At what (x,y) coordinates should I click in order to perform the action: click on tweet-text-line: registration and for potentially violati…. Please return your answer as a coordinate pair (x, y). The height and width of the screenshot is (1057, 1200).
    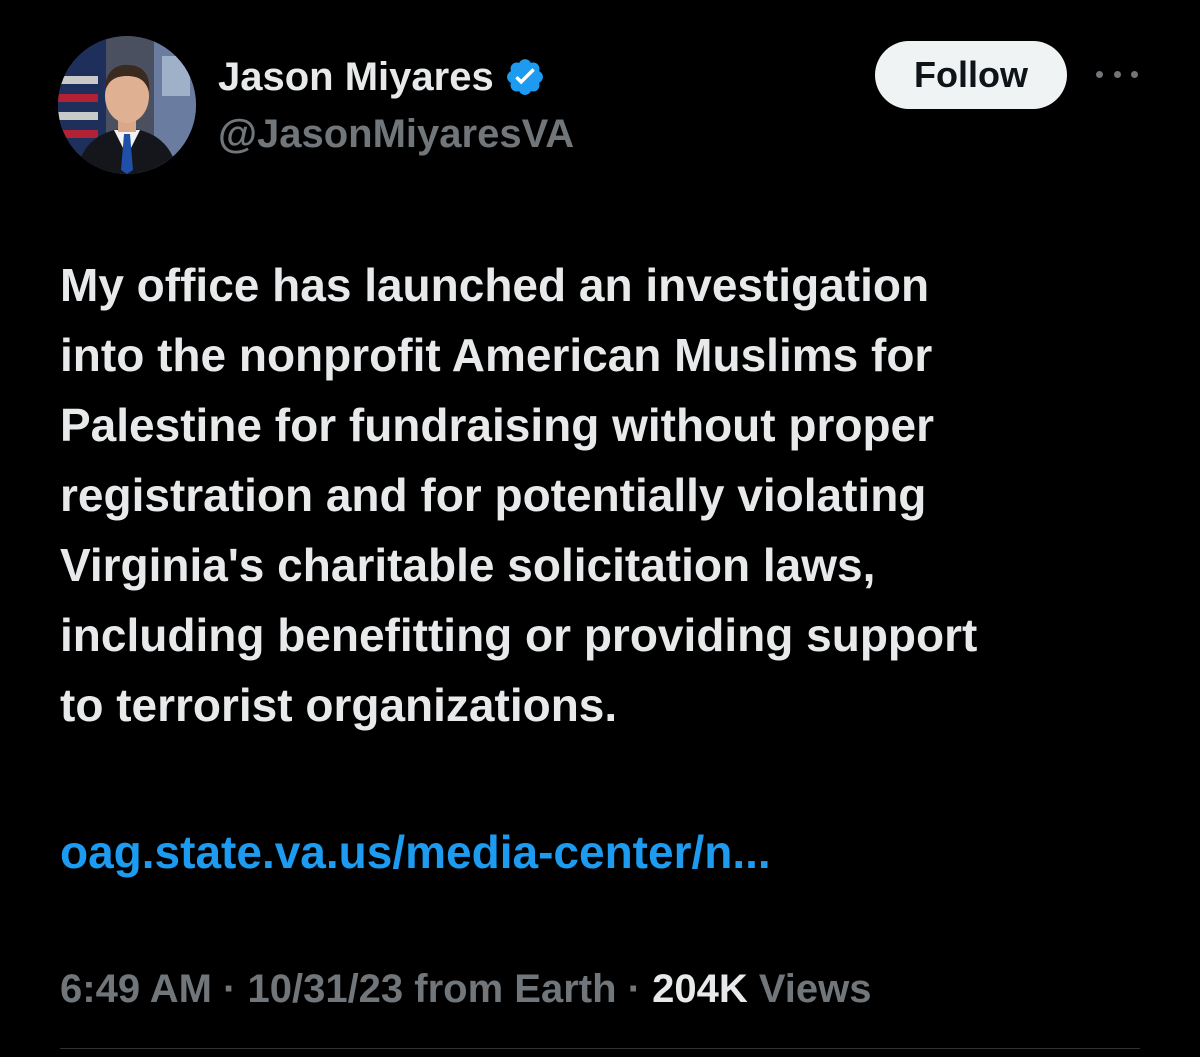
    Looking at the image, I should click on (493, 495).